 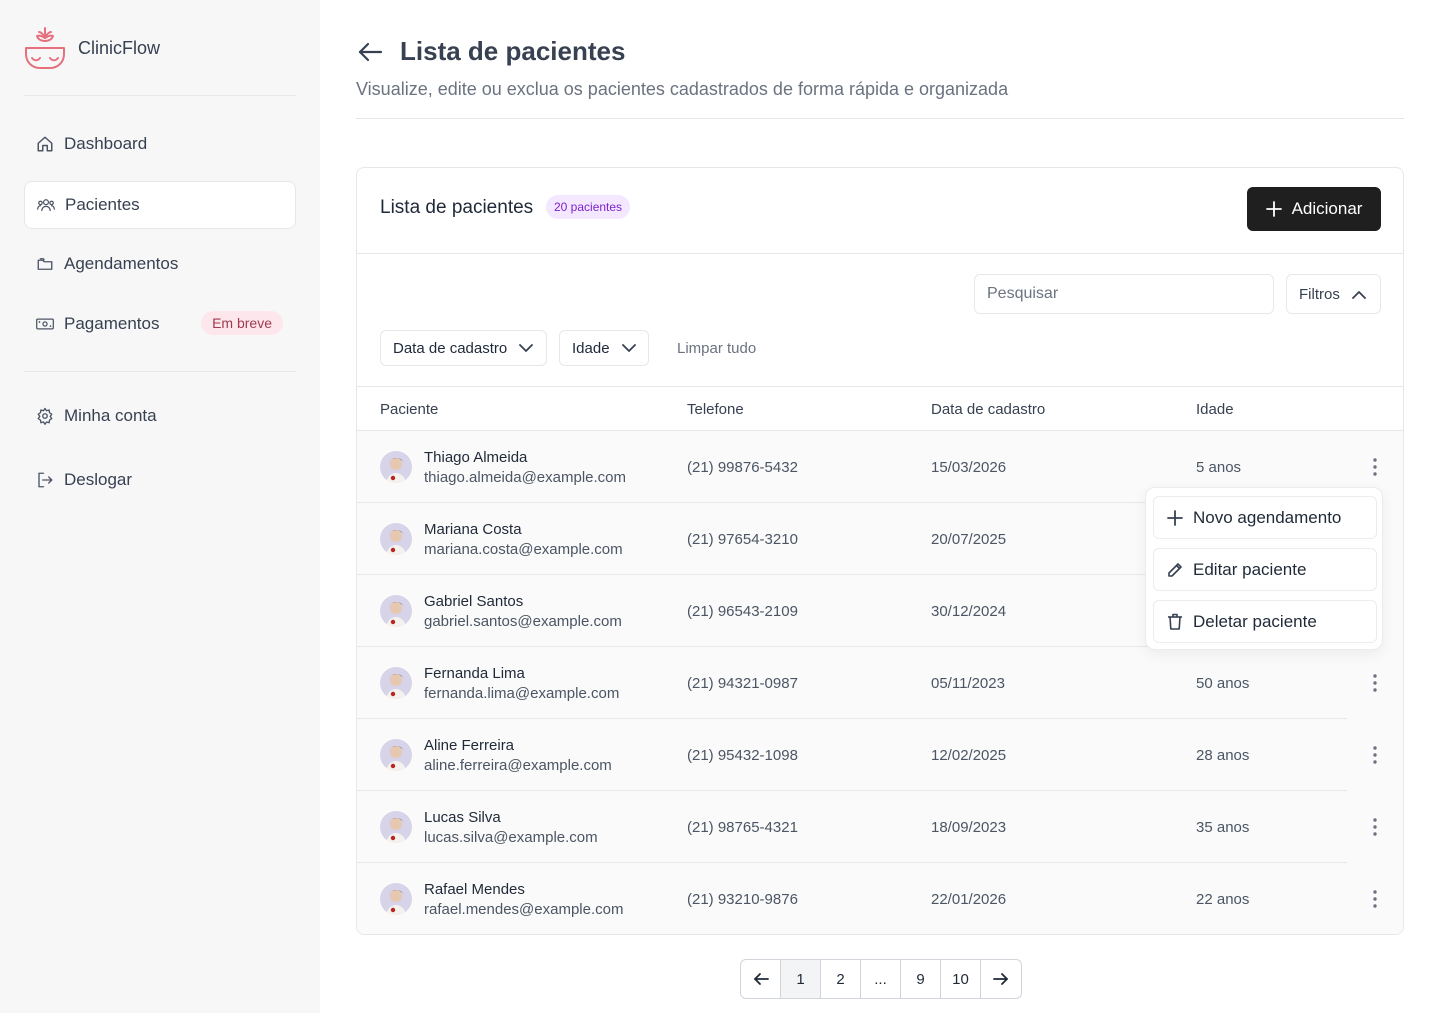 I want to click on patient-name: Rafael Mendes, so click(x=474, y=889).